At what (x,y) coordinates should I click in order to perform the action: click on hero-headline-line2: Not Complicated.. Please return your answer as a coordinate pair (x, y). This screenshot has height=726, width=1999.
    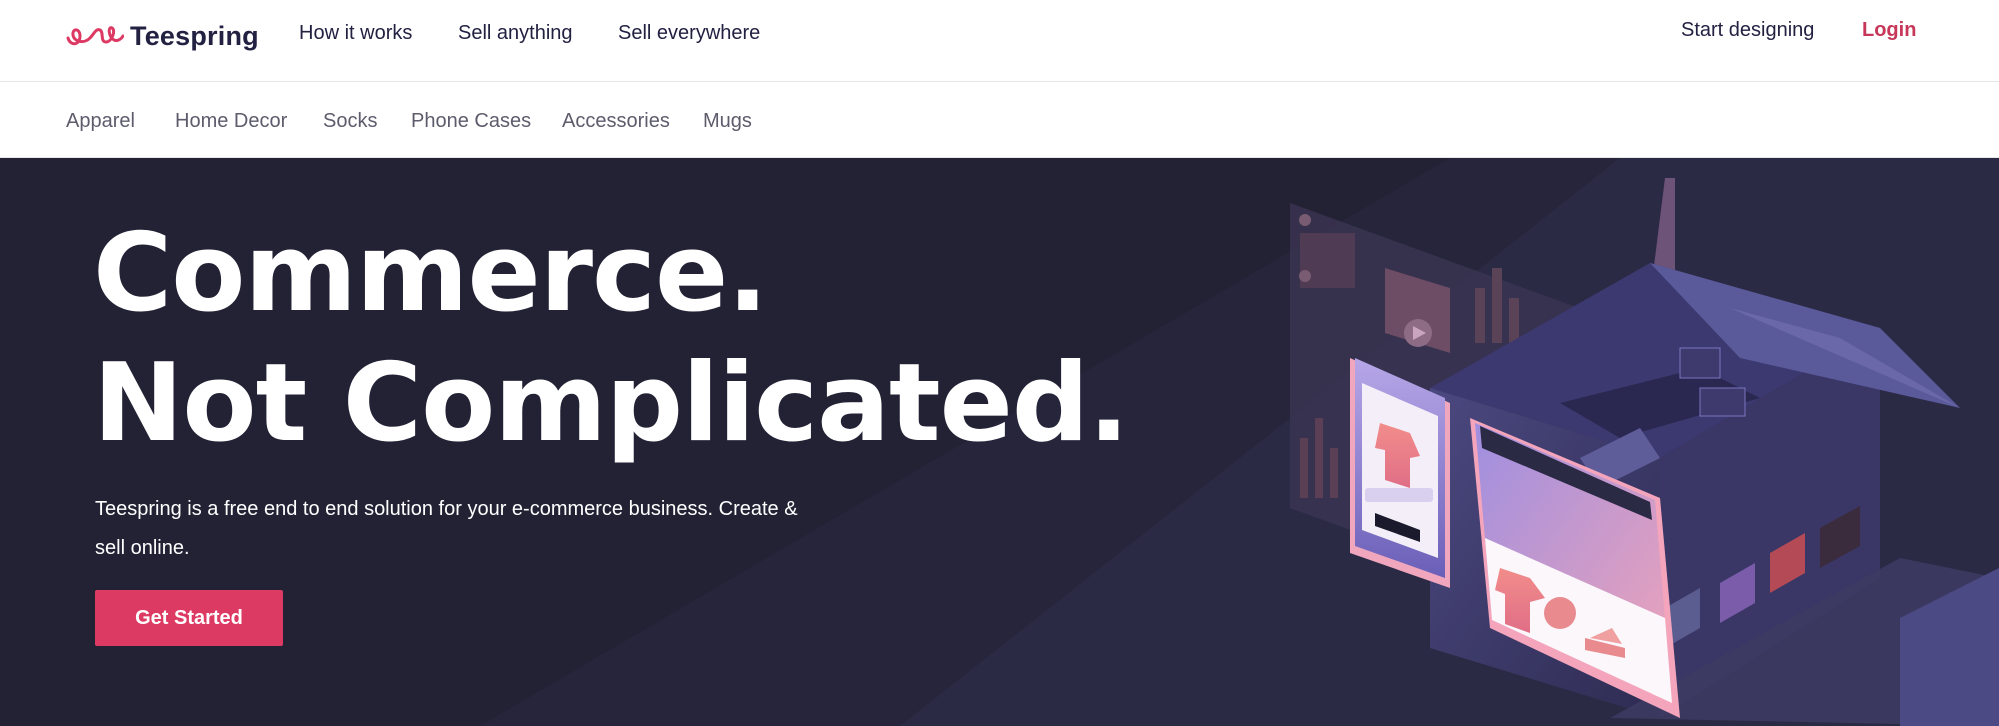
    Looking at the image, I should click on (611, 403).